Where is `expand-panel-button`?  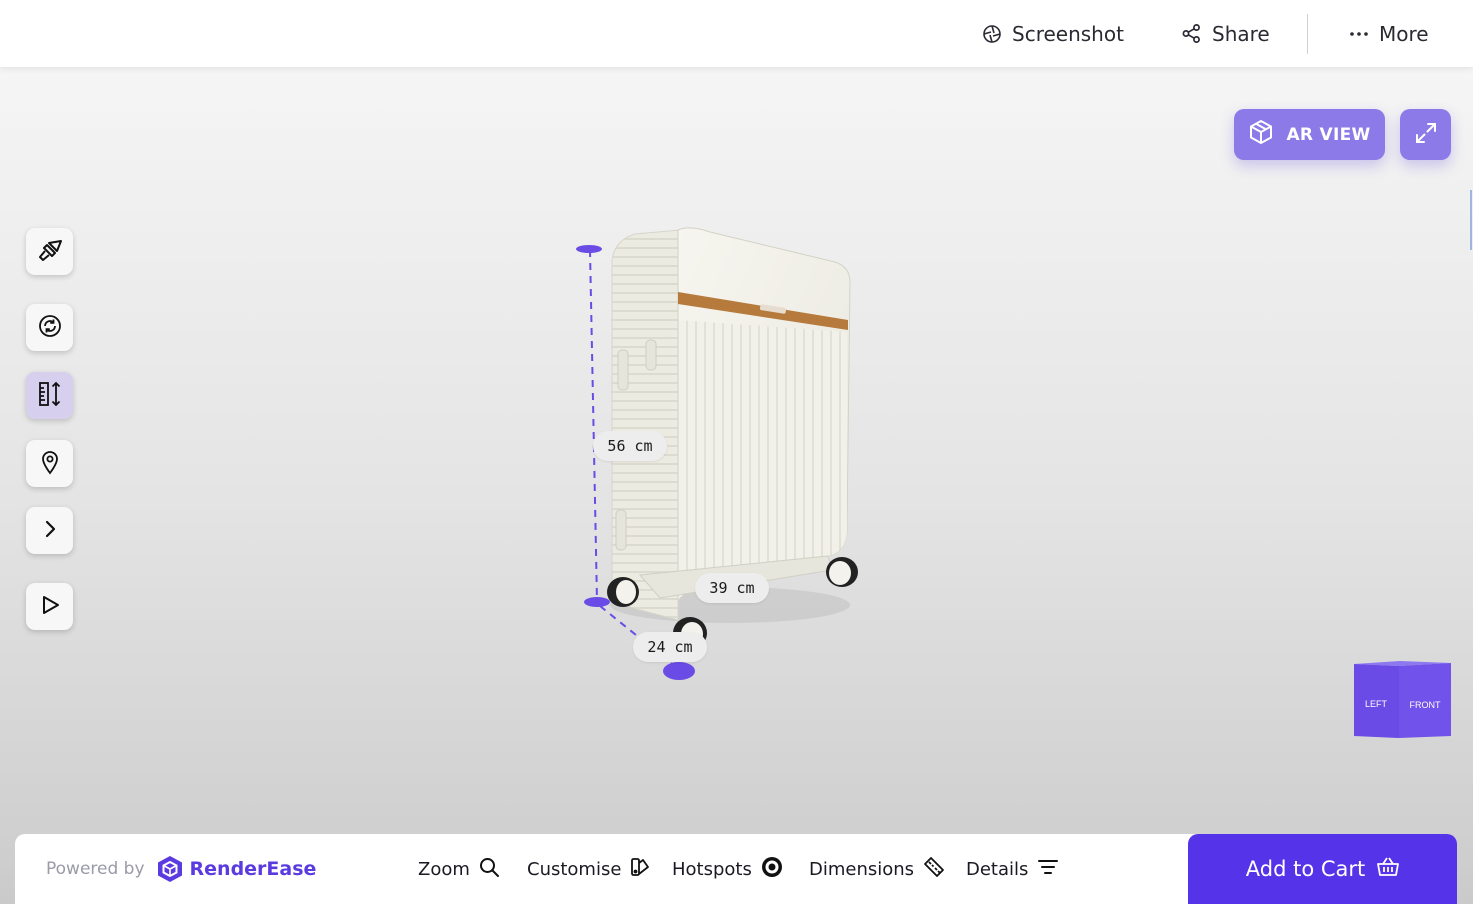
expand-panel-button is located at coordinates (49, 530).